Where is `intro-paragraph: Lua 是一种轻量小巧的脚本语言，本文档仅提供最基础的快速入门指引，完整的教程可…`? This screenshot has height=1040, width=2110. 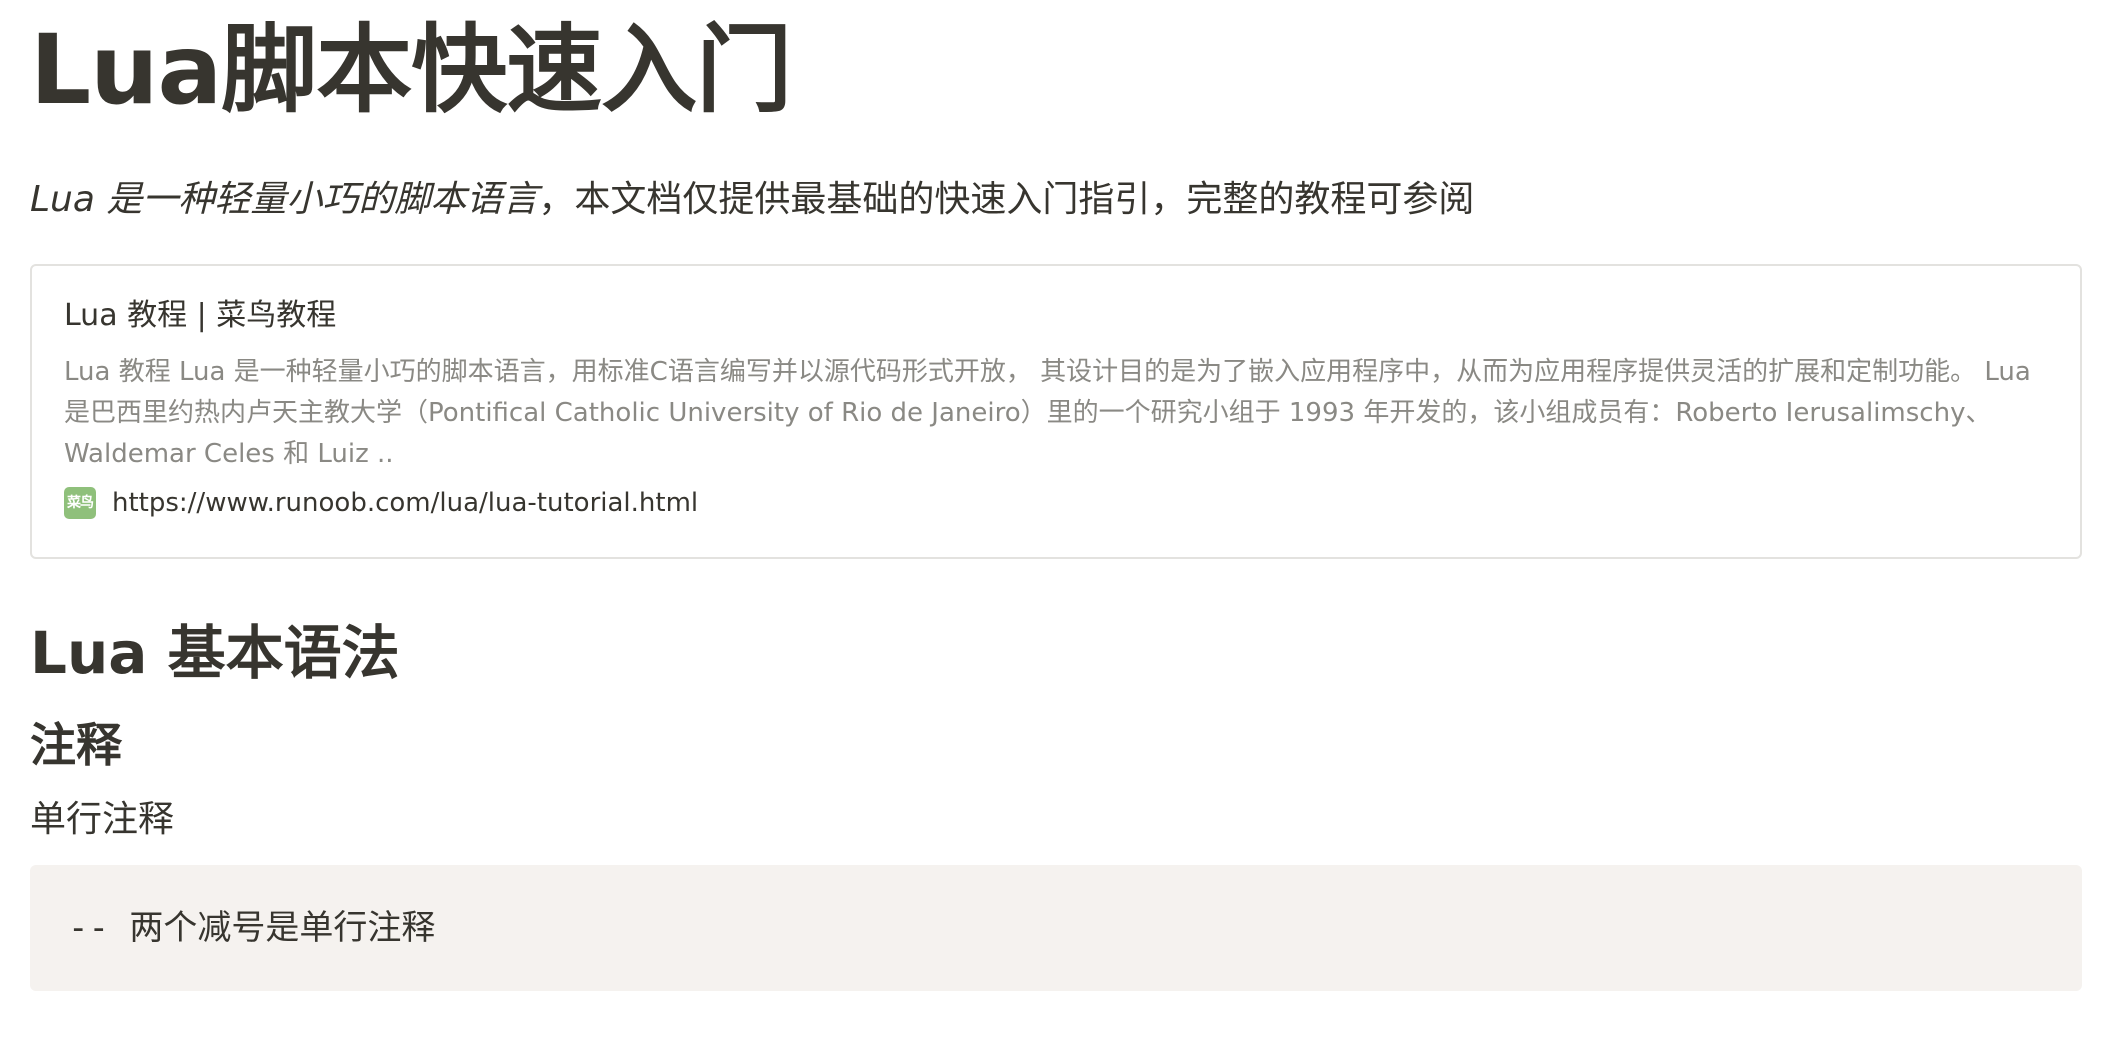 intro-paragraph: Lua 是一种轻量小巧的脚本语言，本文档仅提供最基础的快速入门指引，完整的教程可… is located at coordinates (1055, 200).